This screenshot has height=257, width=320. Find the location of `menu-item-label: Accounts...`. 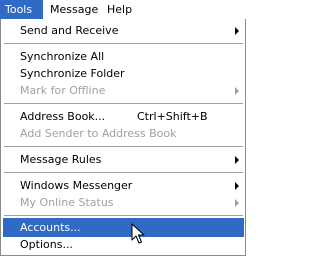

menu-item-label: Accounts... is located at coordinates (50, 227).